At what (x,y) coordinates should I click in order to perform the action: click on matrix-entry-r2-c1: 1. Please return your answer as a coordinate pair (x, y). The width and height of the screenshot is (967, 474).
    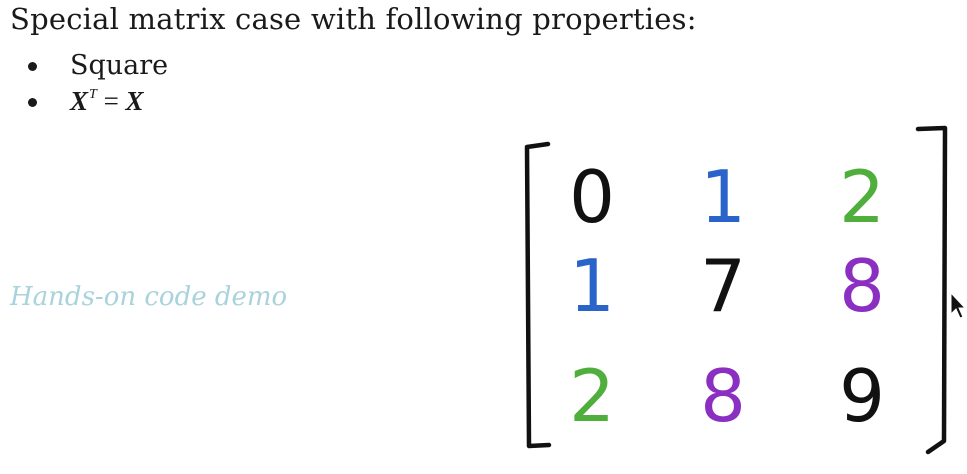
    Looking at the image, I should click on (592, 286).